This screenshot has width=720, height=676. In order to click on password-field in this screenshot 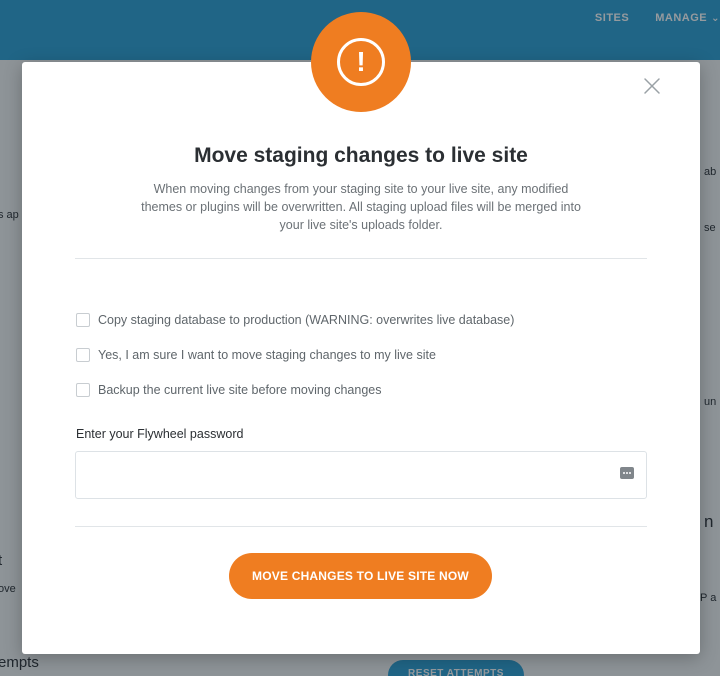, I will do `click(361, 475)`.